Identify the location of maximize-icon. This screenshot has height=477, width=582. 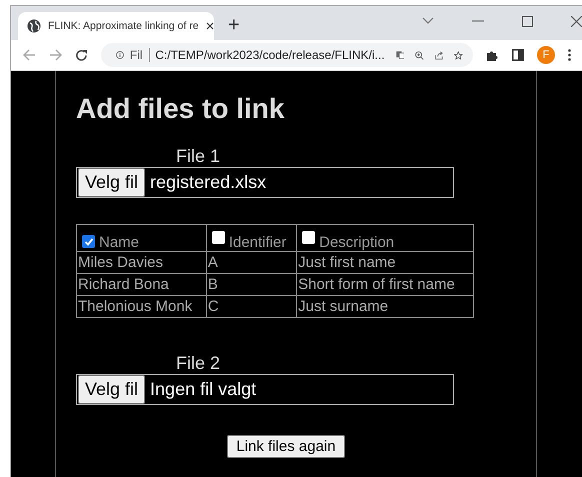
(527, 21).